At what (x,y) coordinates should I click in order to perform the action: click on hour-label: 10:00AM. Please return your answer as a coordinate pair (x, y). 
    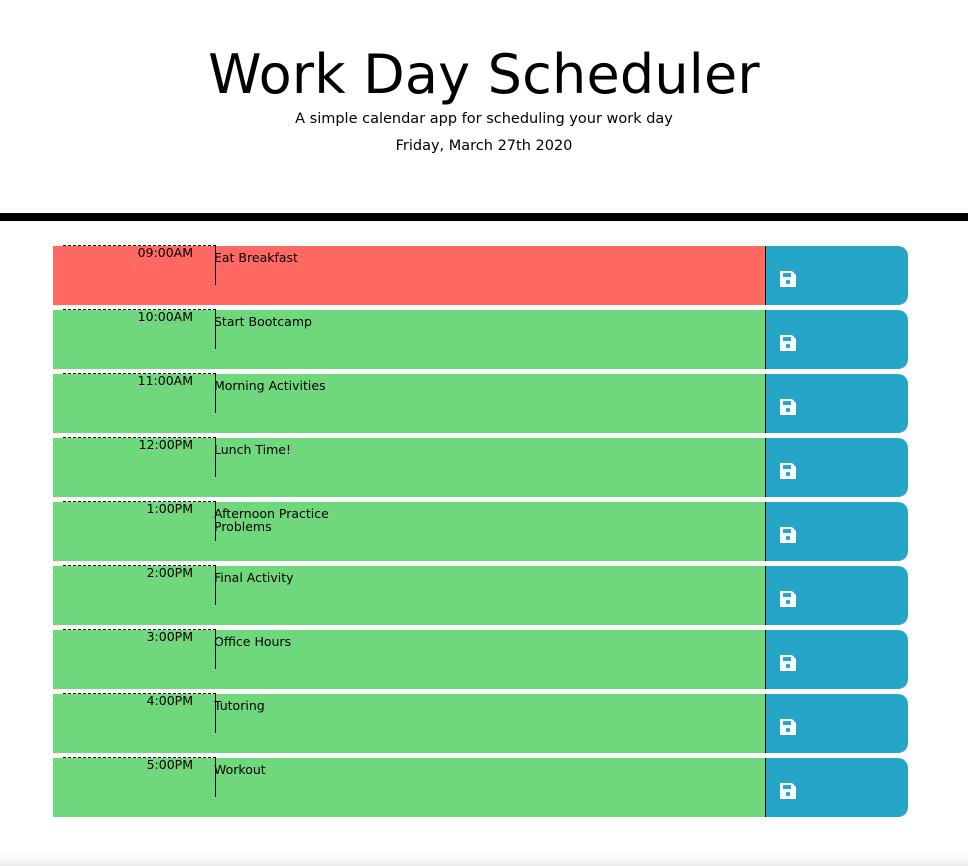
    Looking at the image, I should click on (139, 329).